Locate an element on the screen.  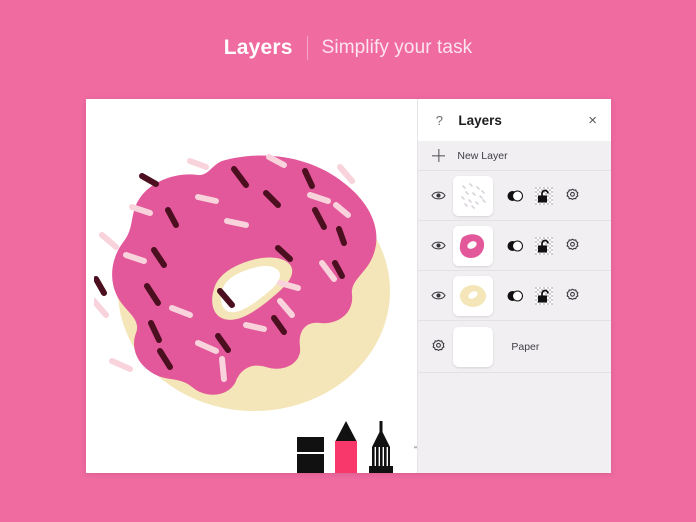
paper-row: Paper is located at coordinates (514, 347).